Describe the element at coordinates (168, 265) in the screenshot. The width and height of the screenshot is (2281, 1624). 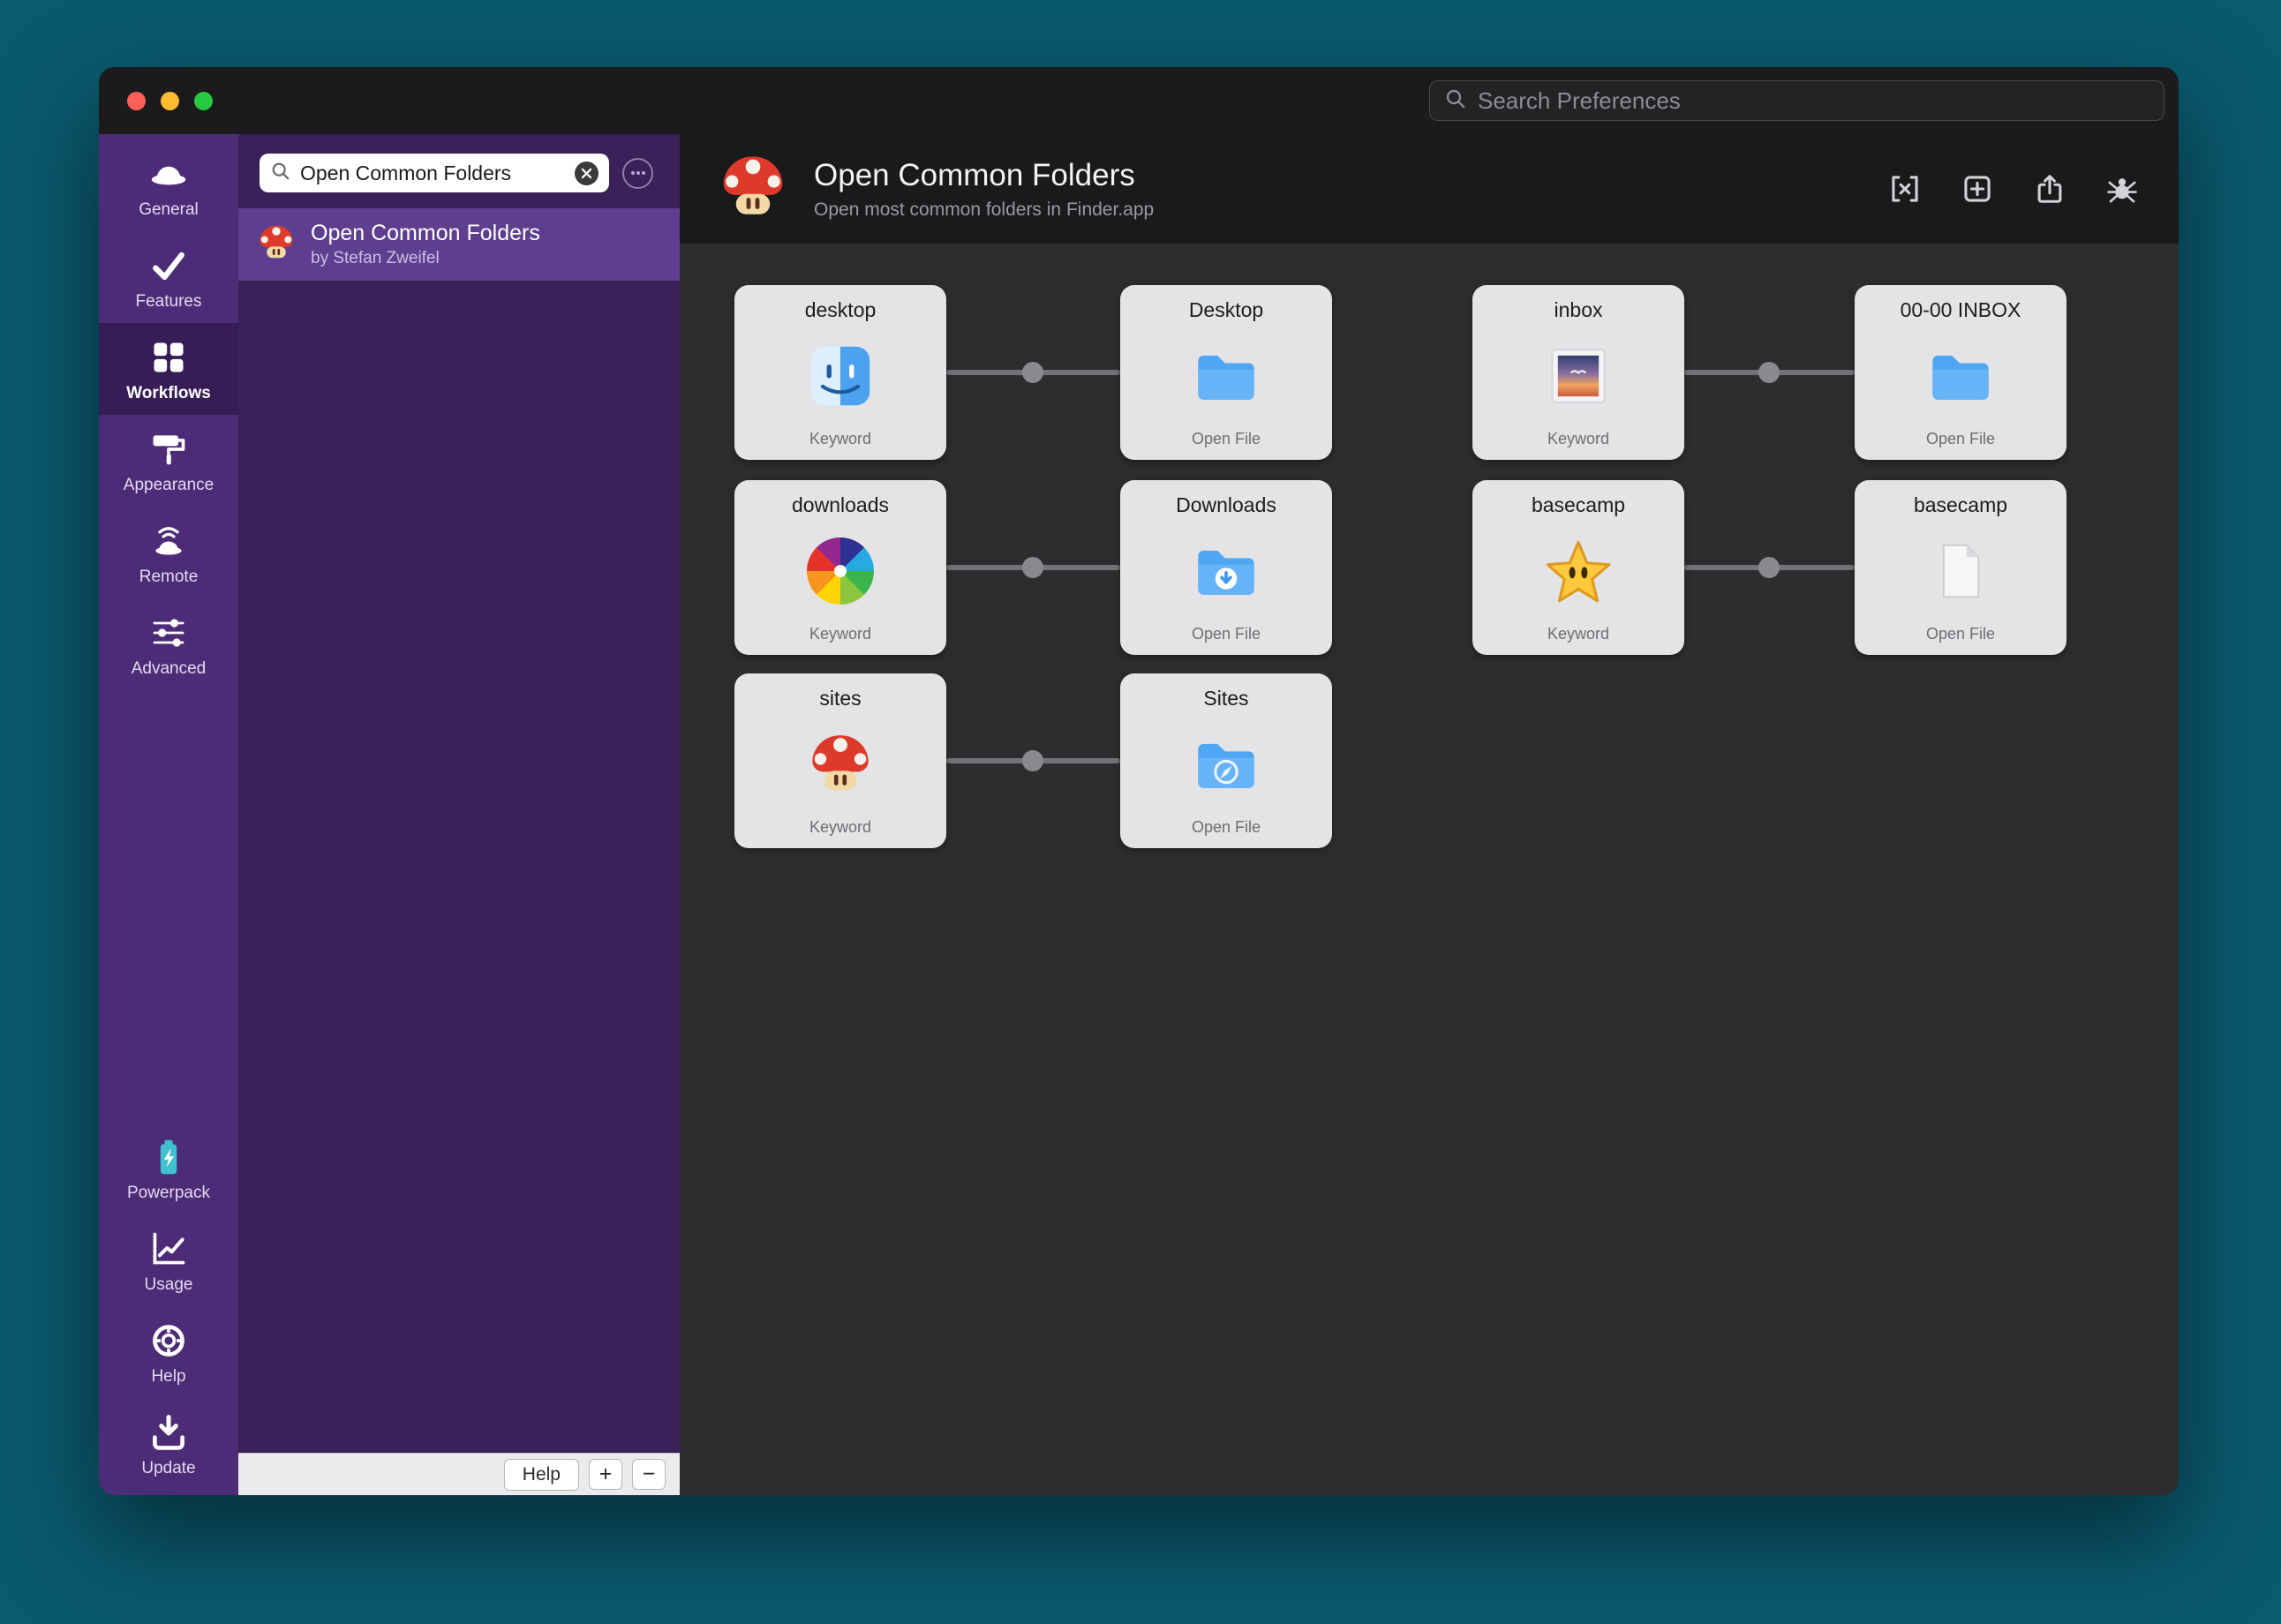
I see `check-icon` at that location.